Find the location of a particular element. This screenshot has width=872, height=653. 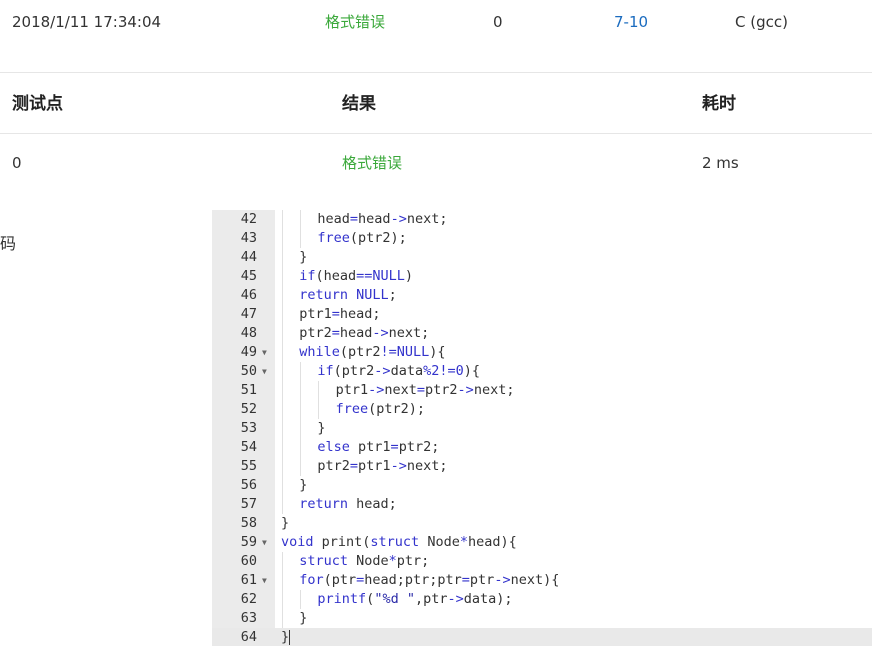

line-number: 43 is located at coordinates (248, 238).